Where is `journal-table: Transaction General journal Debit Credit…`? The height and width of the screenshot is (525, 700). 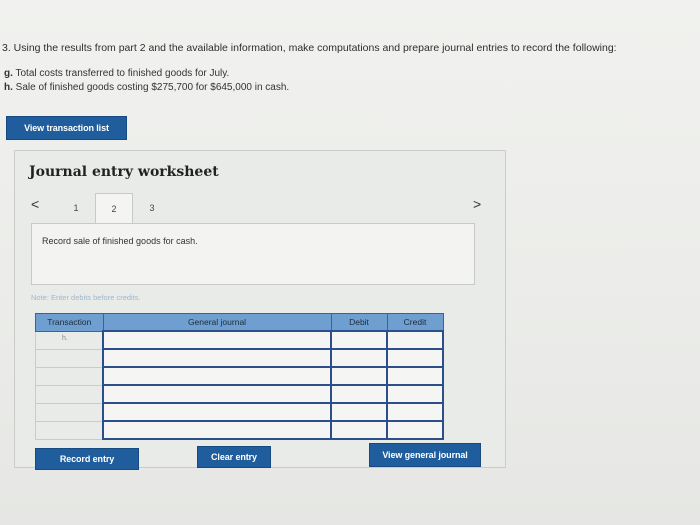
journal-table: Transaction General journal Debit Credit… is located at coordinates (239, 376).